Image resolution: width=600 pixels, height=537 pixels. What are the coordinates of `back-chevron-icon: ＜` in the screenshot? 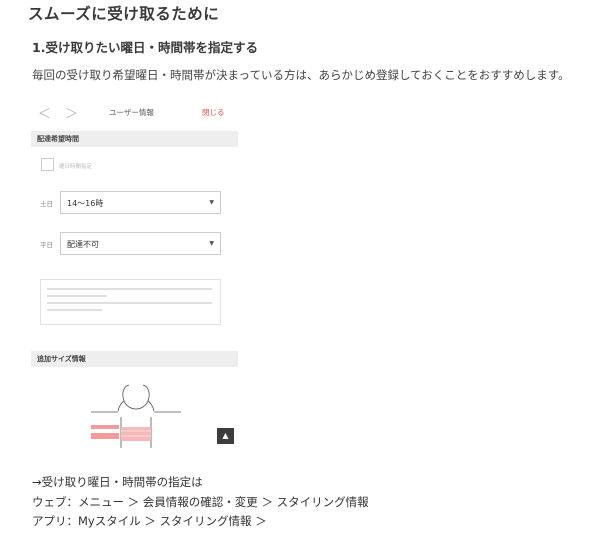 It's located at (44, 112).